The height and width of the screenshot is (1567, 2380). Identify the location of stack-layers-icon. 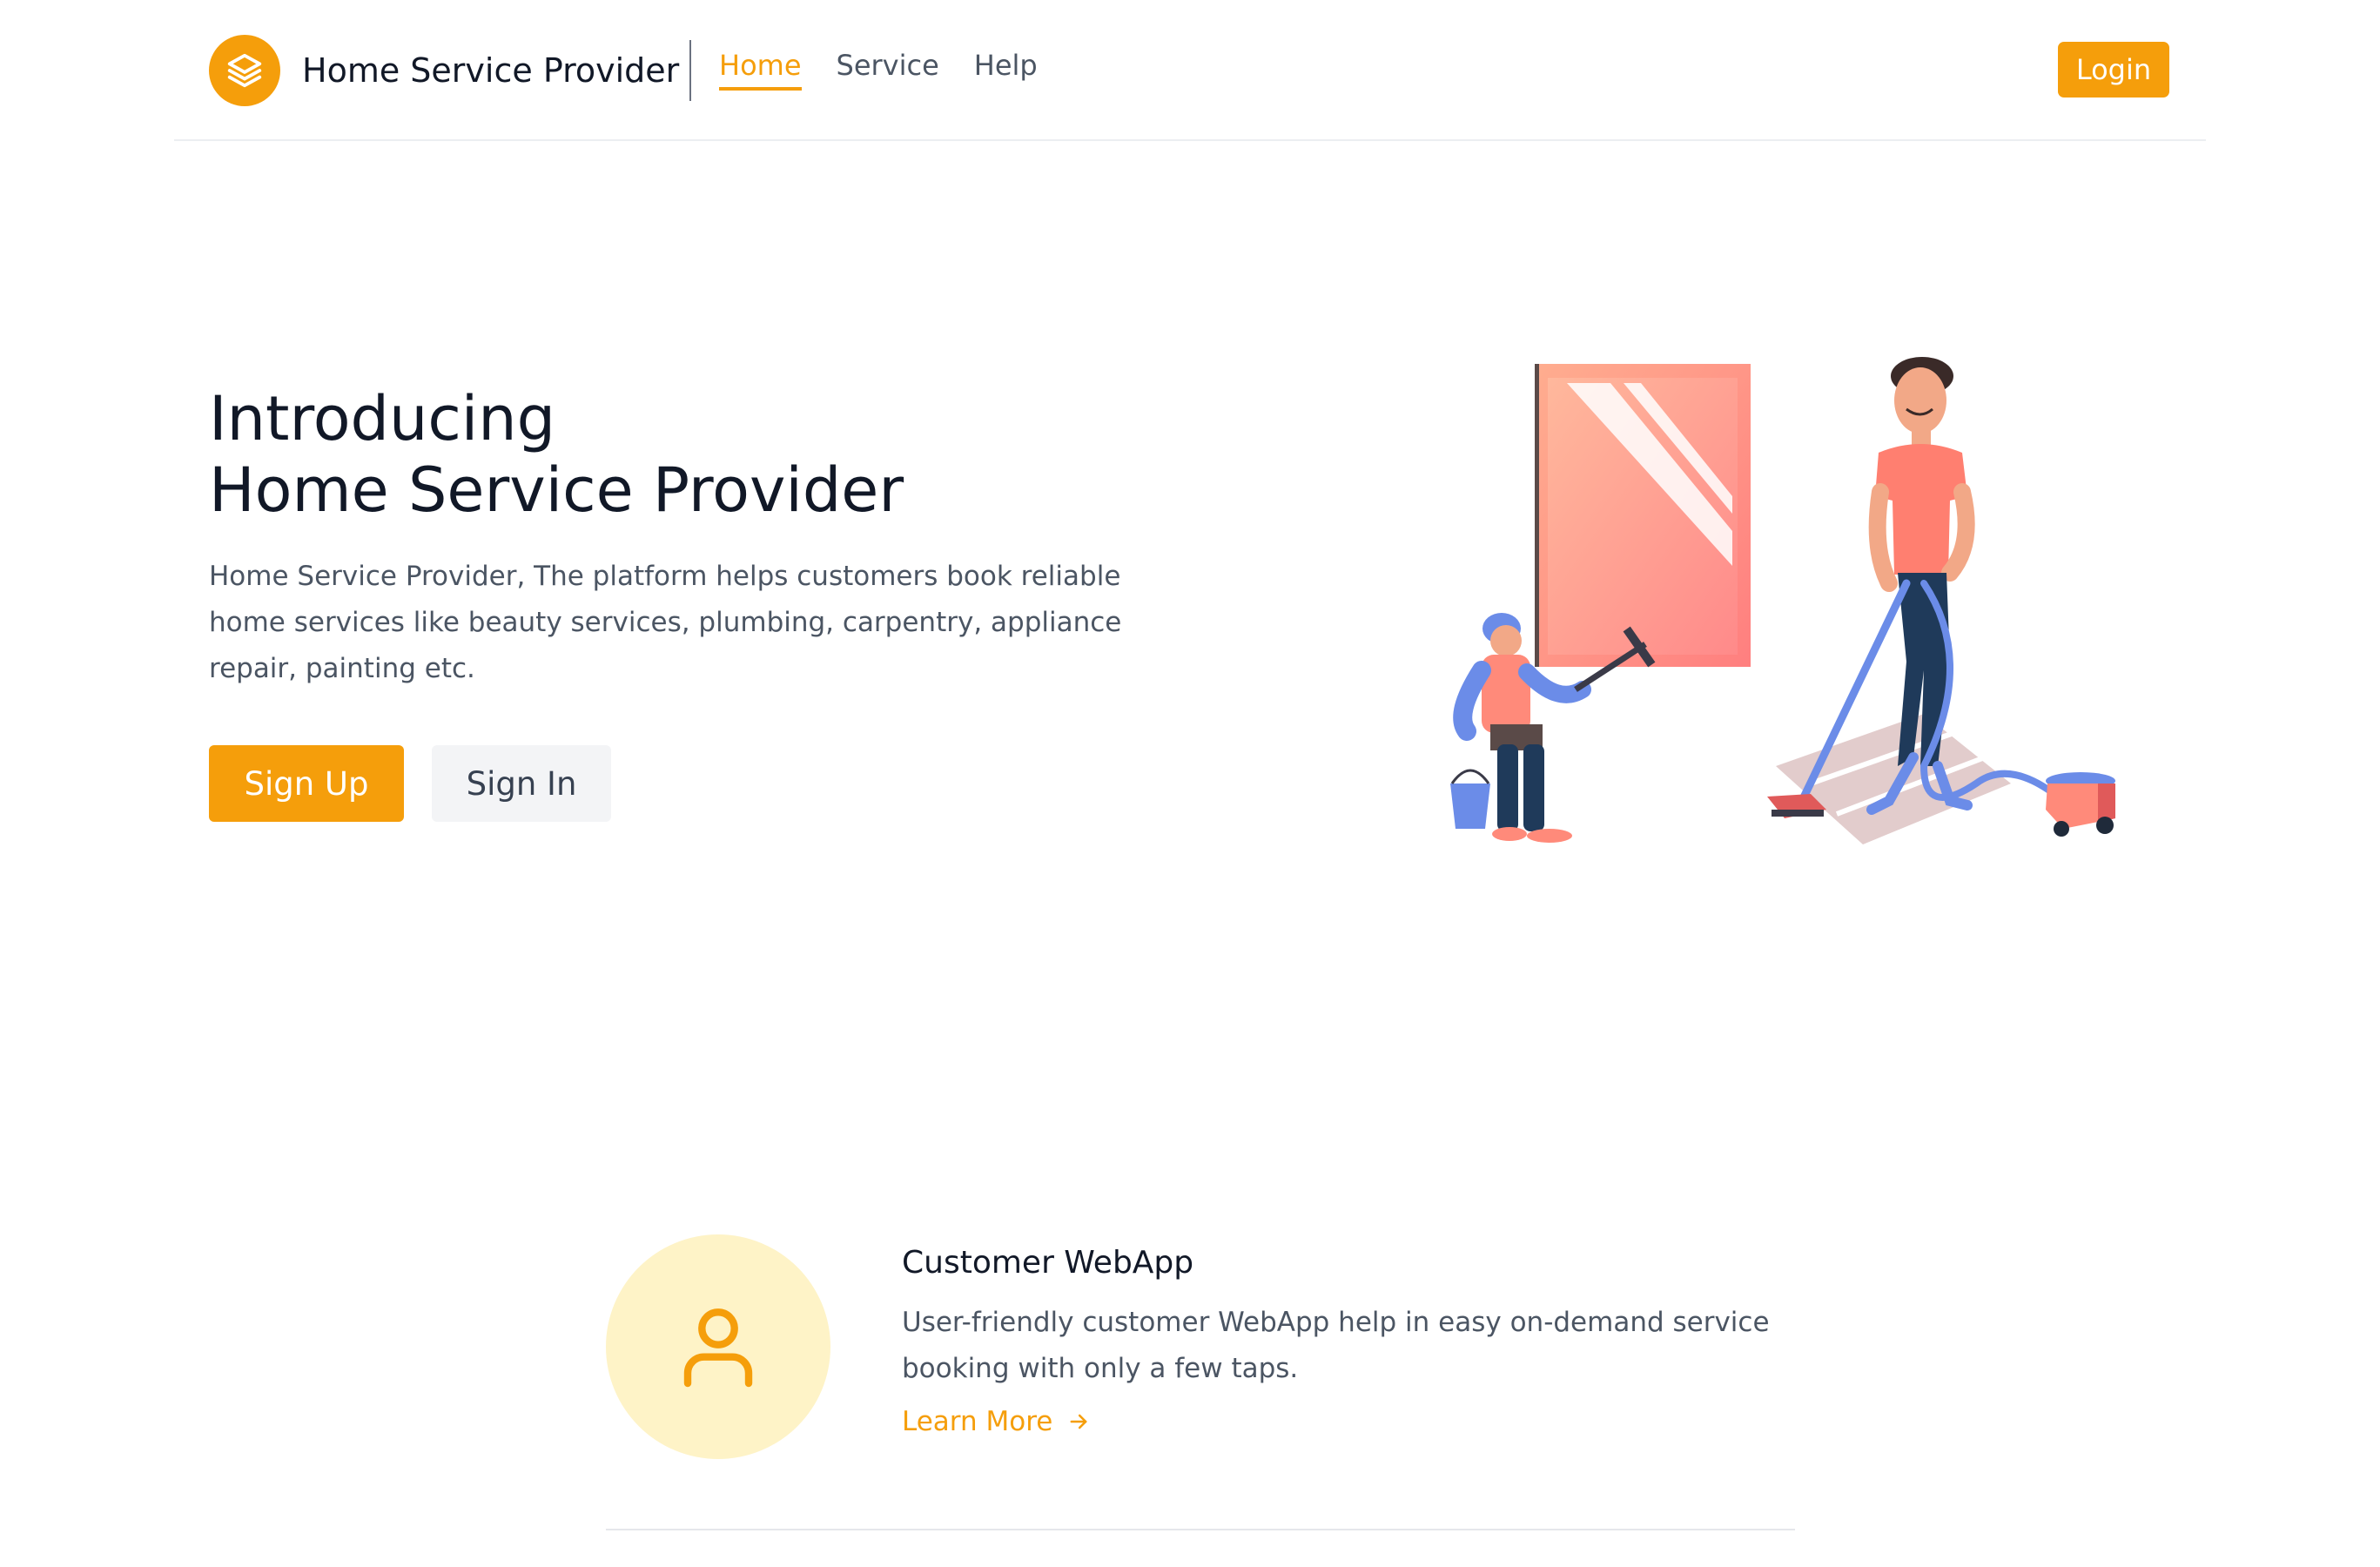
(244, 70).